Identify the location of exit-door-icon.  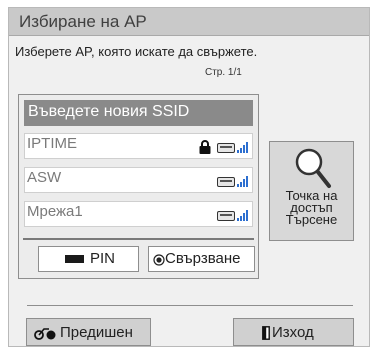
(266, 333).